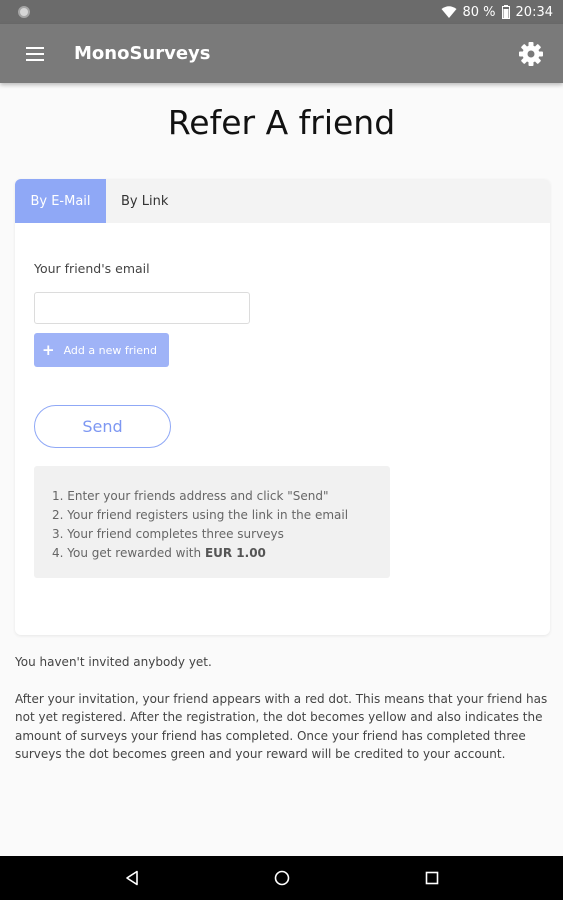 This screenshot has width=563, height=900. I want to click on home-icon, so click(281, 878).